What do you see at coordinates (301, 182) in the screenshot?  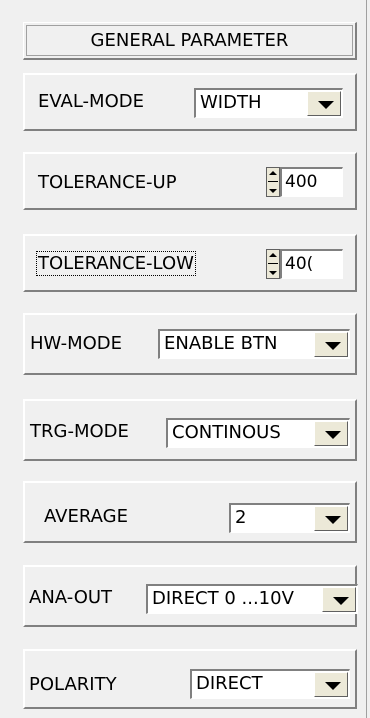 I see `tolerance-up-value: 400` at bounding box center [301, 182].